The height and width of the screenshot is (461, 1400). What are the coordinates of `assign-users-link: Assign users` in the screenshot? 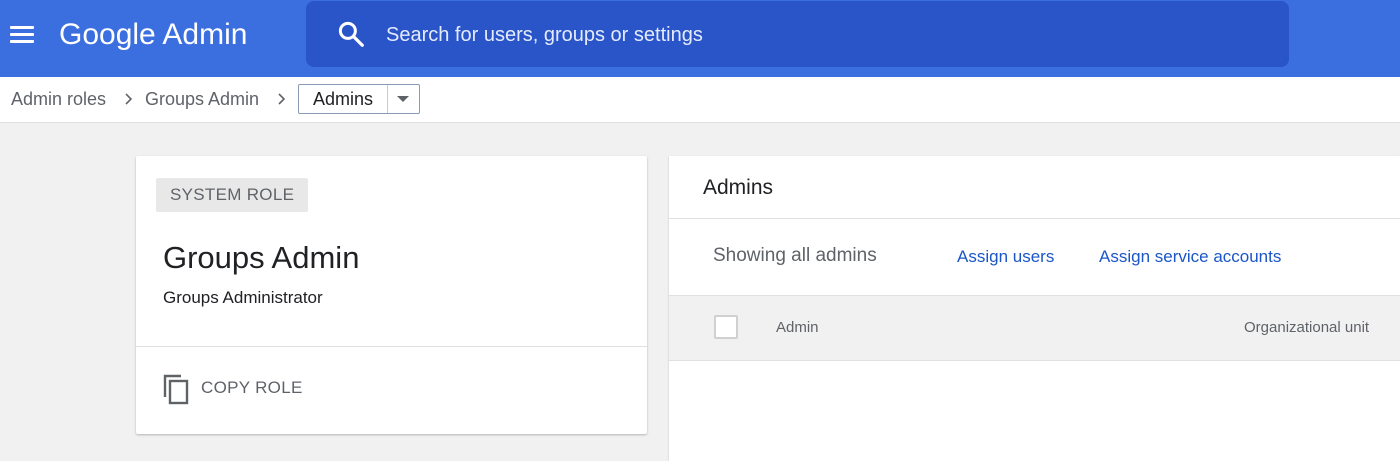 It's located at (1005, 257).